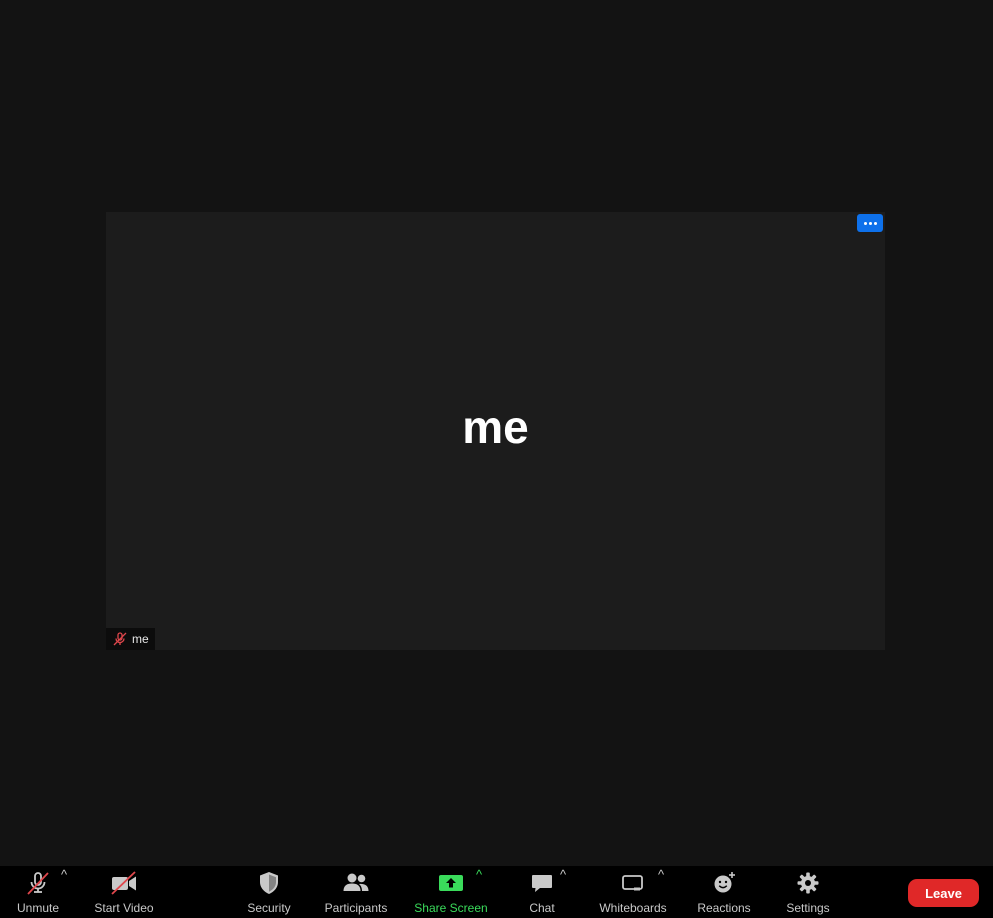 The width and height of the screenshot is (993, 918). I want to click on share-screen-label: Share Screen, so click(451, 908).